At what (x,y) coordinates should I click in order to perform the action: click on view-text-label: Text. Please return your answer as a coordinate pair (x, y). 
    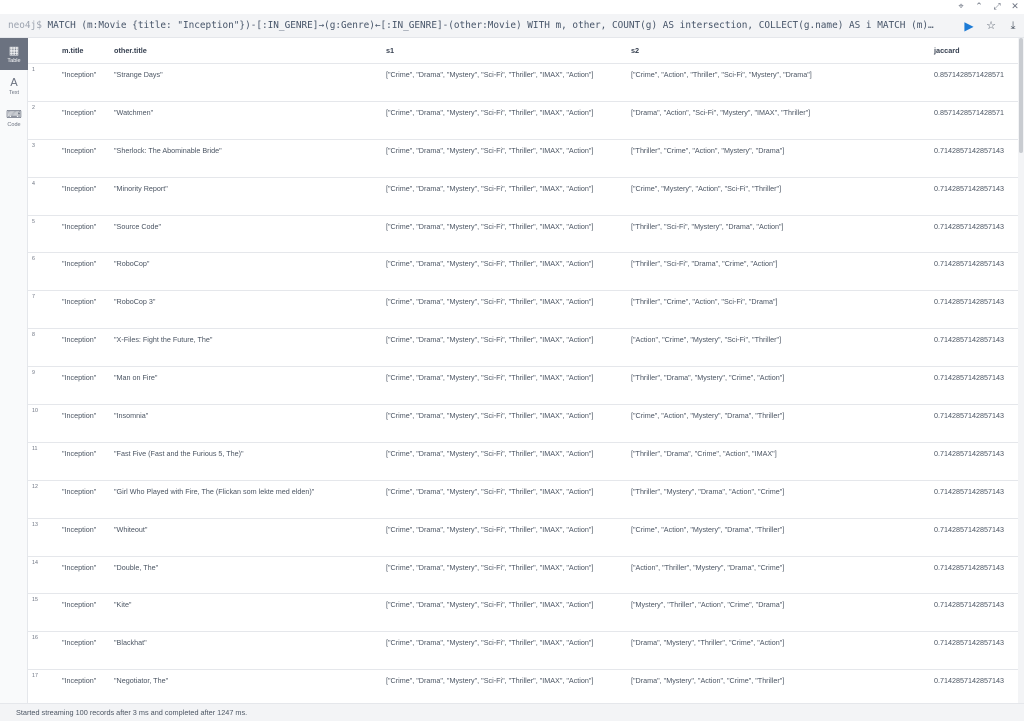
    Looking at the image, I should click on (14, 92).